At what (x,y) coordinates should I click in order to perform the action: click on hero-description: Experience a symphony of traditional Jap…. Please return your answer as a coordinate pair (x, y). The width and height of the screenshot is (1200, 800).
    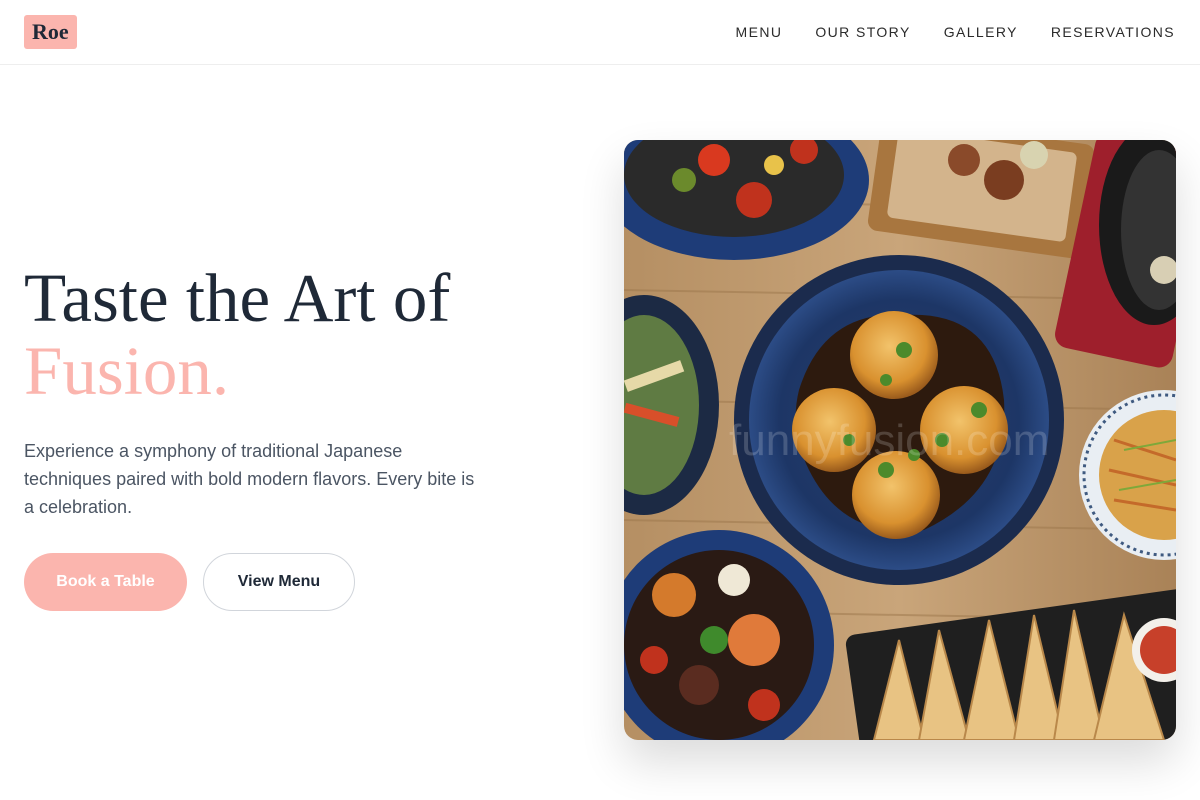
    Looking at the image, I should click on (249, 479).